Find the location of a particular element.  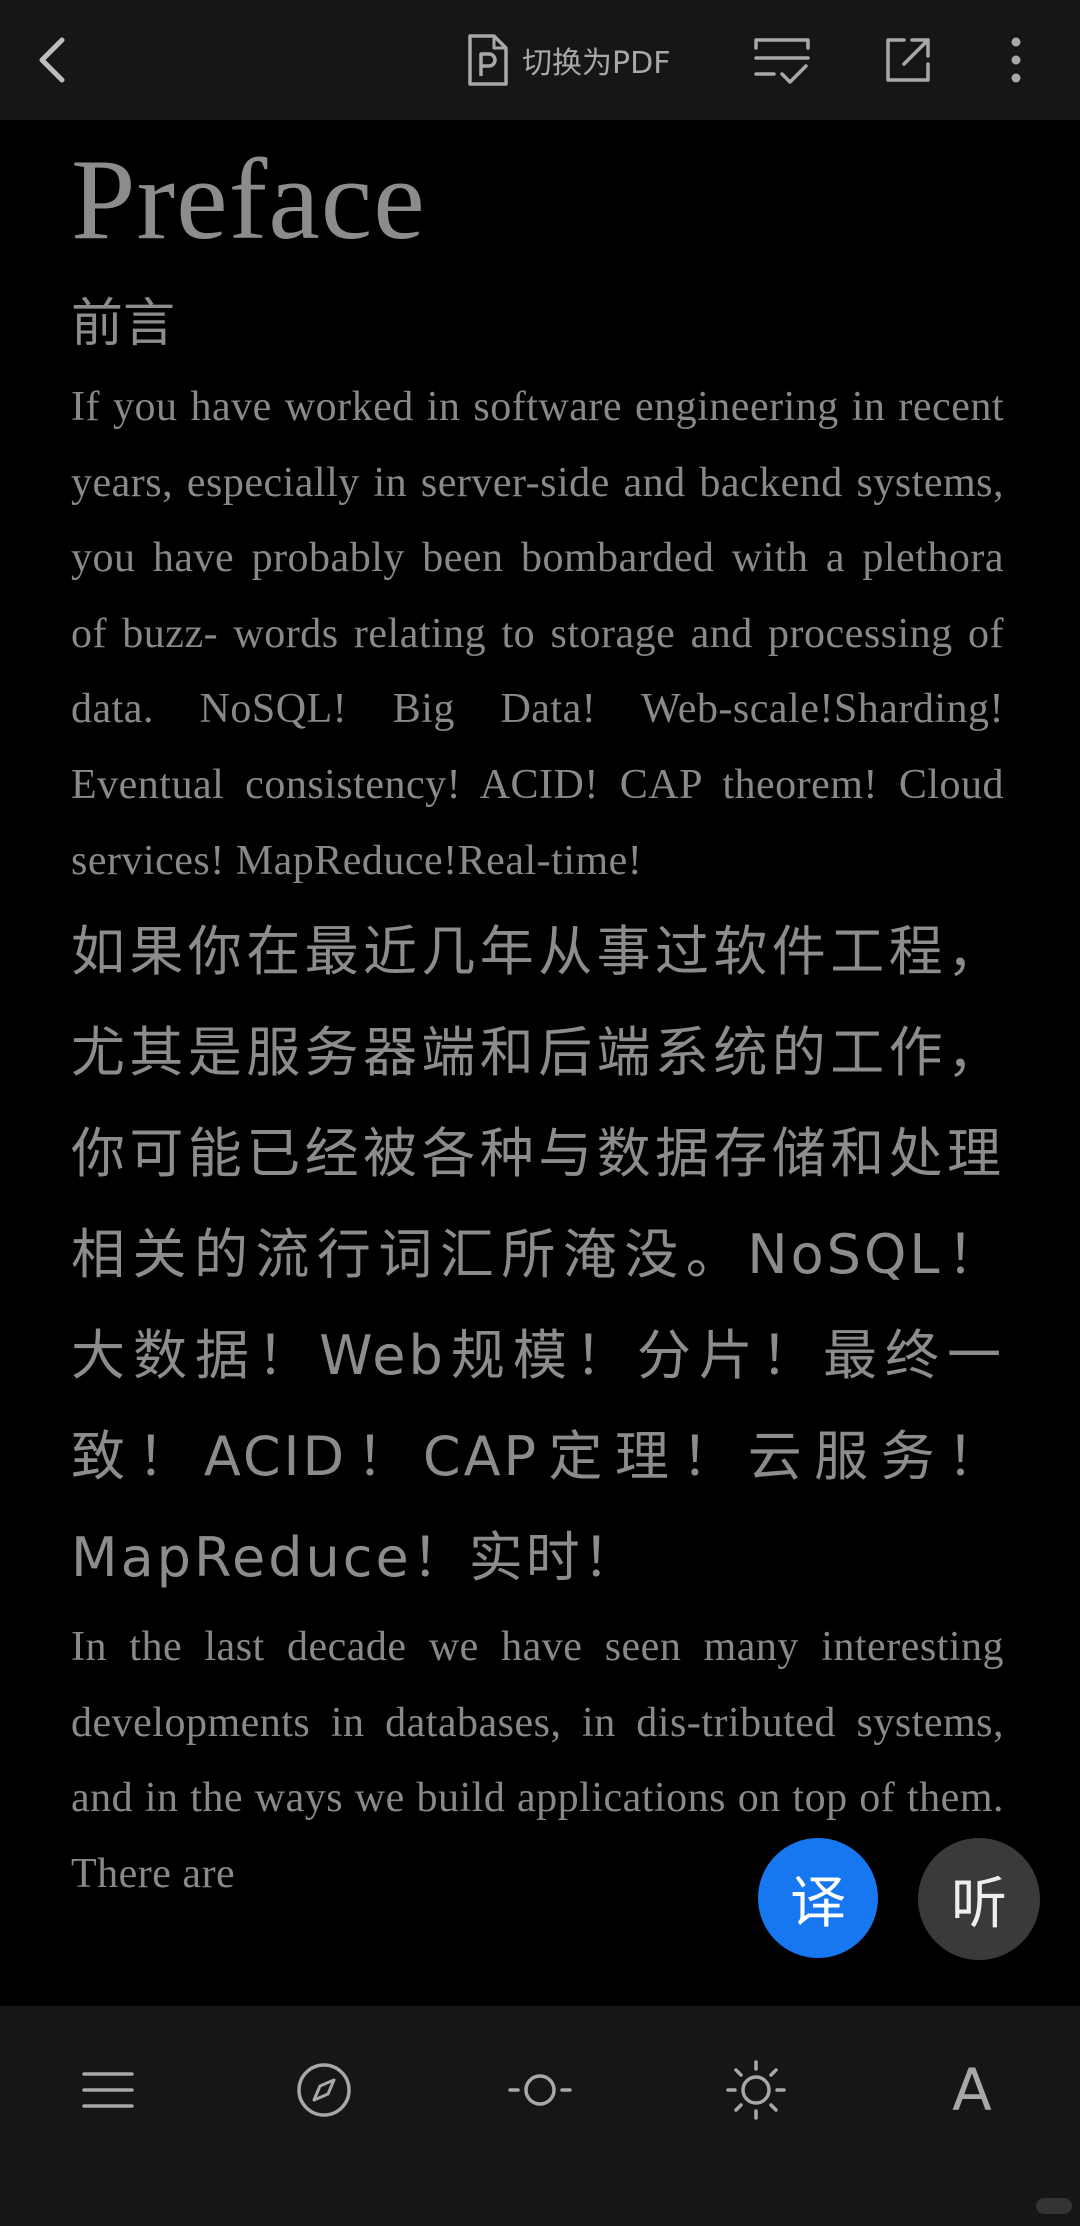

font-settings-button: A is located at coordinates (972, 2090).